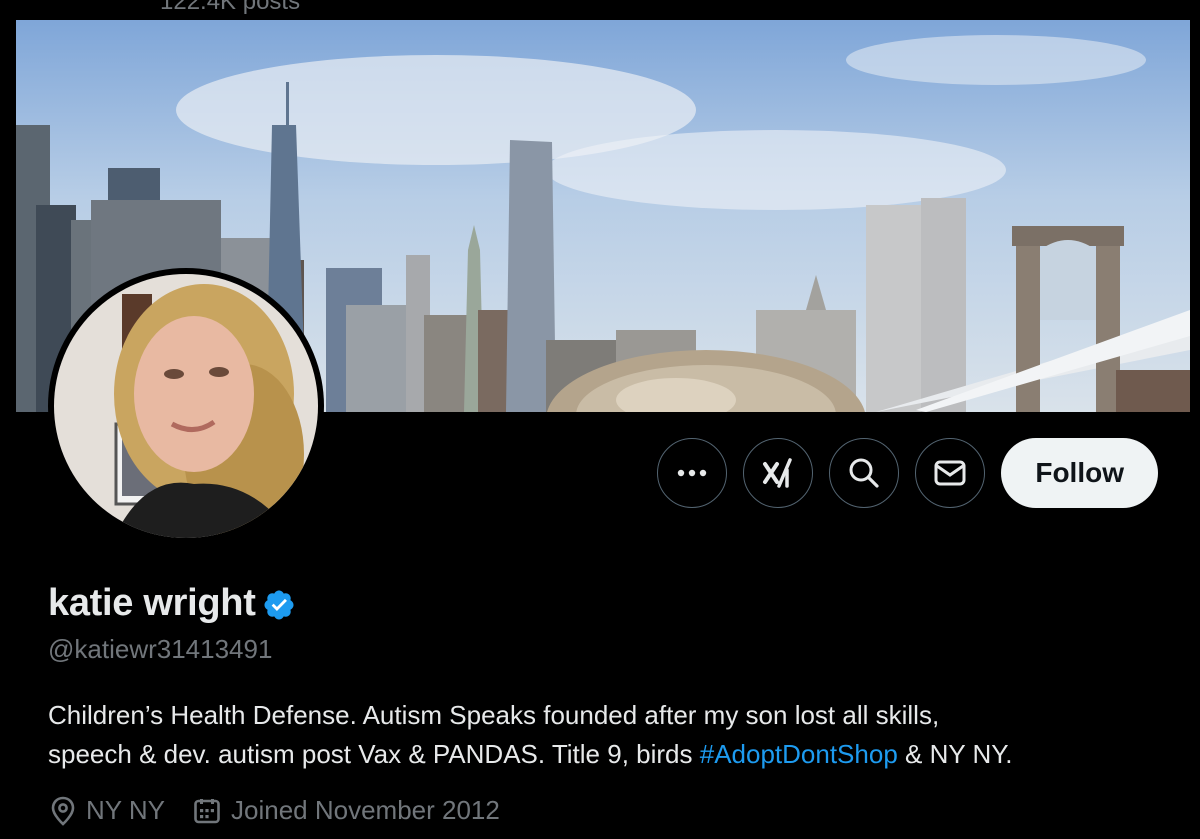 This screenshot has width=1200, height=839. What do you see at coordinates (279, 605) in the screenshot?
I see `verified-badge-icon` at bounding box center [279, 605].